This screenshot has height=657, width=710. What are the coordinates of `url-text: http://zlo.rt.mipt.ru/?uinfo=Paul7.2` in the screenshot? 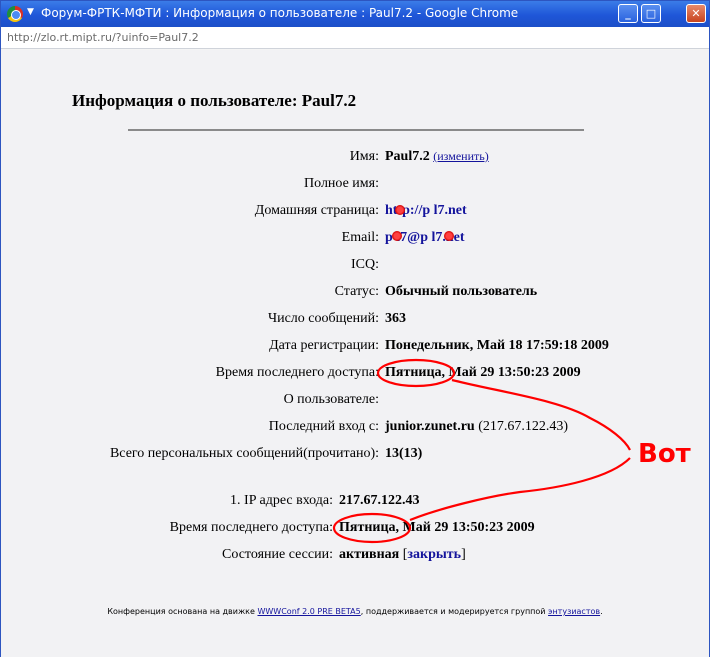 It's located at (103, 37).